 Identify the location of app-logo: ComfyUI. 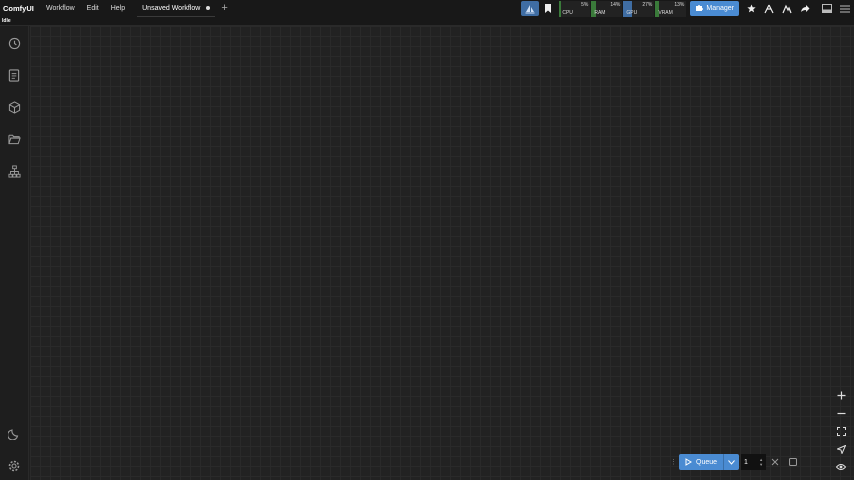
(20, 8).